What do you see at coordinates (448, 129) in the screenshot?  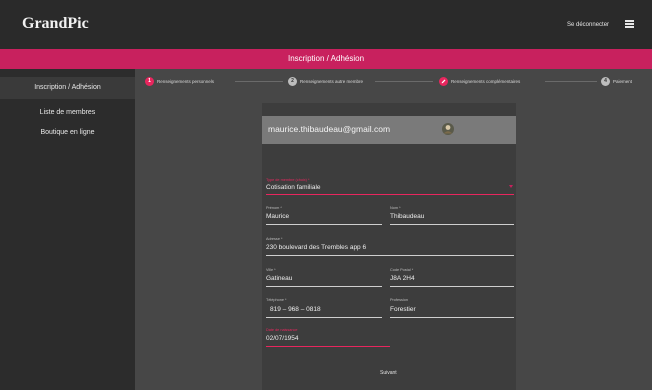 I see `avatar-icon` at bounding box center [448, 129].